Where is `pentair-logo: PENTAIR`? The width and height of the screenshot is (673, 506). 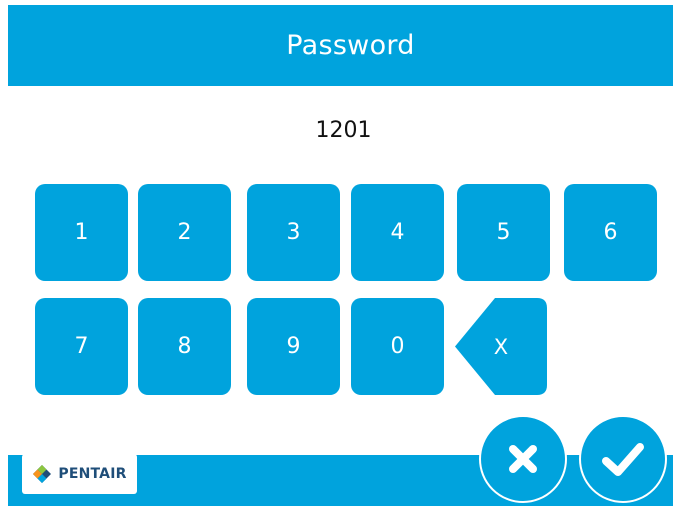
pentair-logo: PENTAIR is located at coordinates (79, 474).